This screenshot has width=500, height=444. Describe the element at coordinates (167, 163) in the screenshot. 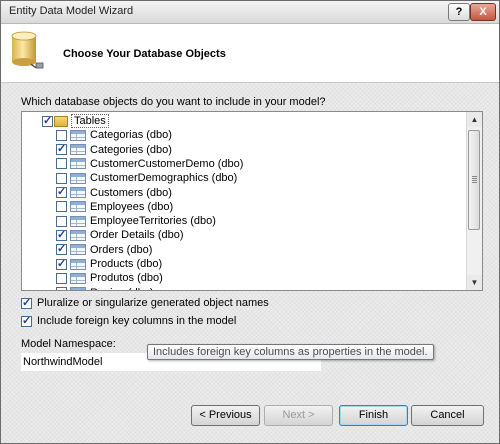

I see `tree-item-label: CustomerCustomerDemo (dbo)` at that location.